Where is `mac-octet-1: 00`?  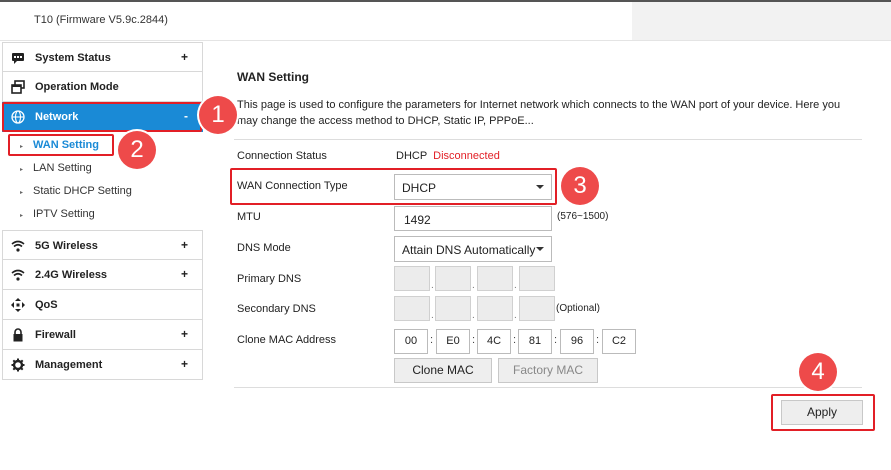
mac-octet-1: 00 is located at coordinates (411, 341).